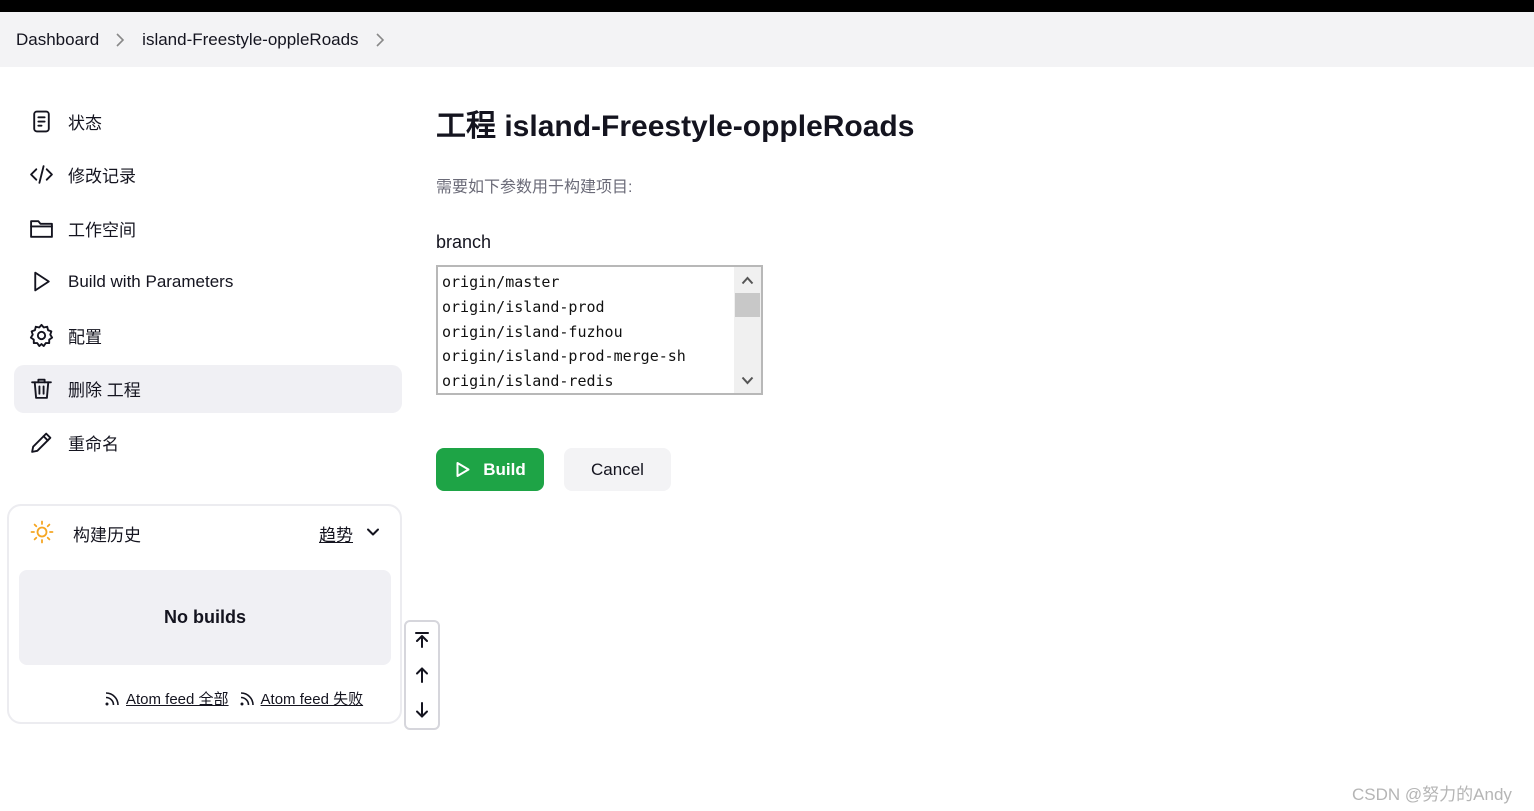 This screenshot has width=1534, height=811. Describe the element at coordinates (107, 535) in the screenshot. I see `build-history-title: 构建历史` at that location.